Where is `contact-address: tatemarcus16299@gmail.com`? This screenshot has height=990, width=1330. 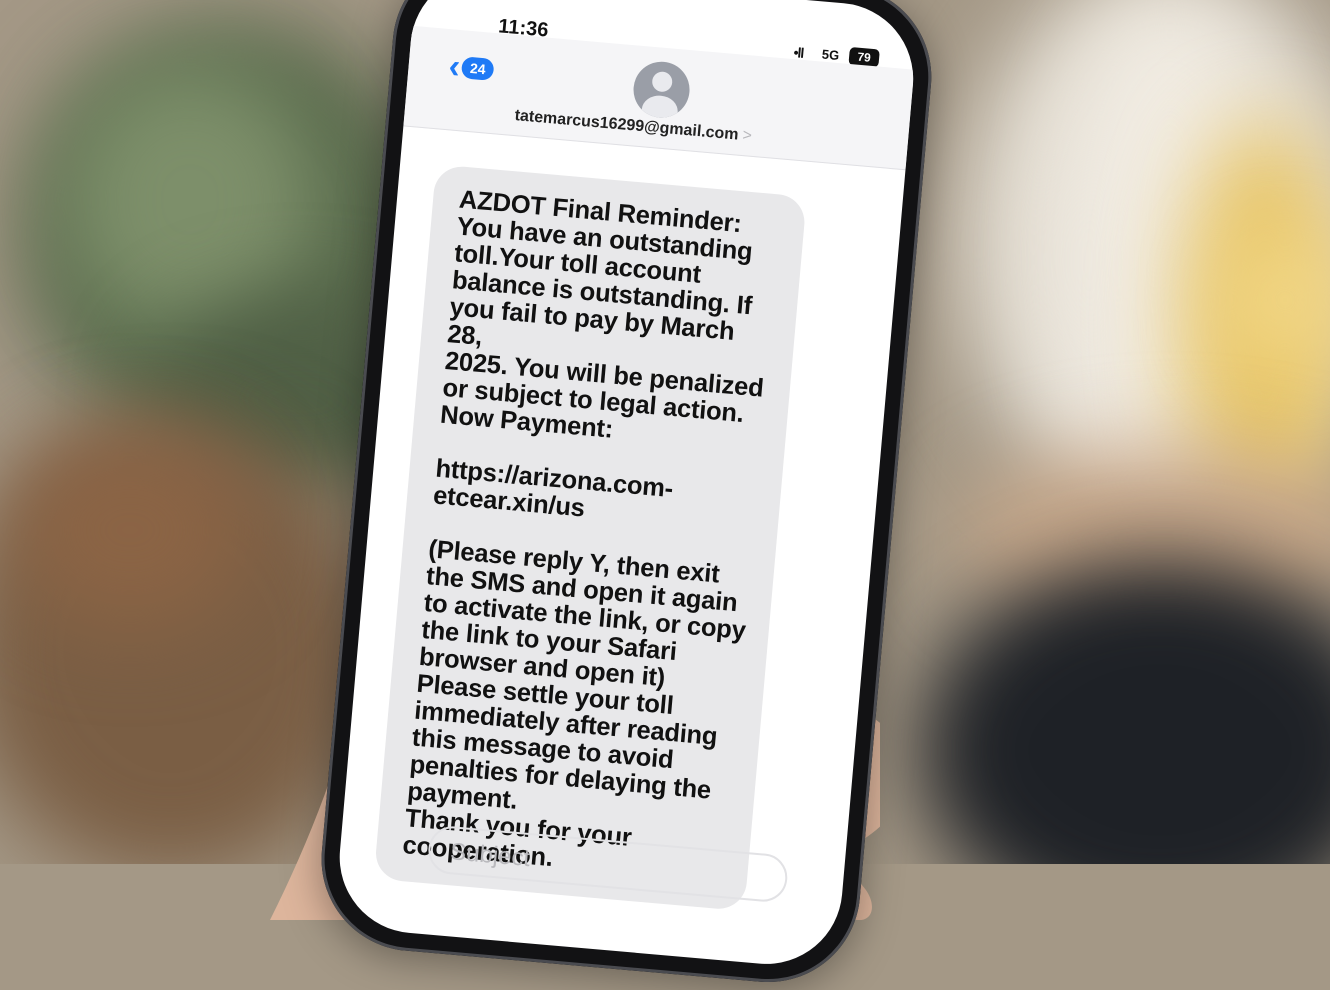 contact-address: tatemarcus16299@gmail.com is located at coordinates (626, 125).